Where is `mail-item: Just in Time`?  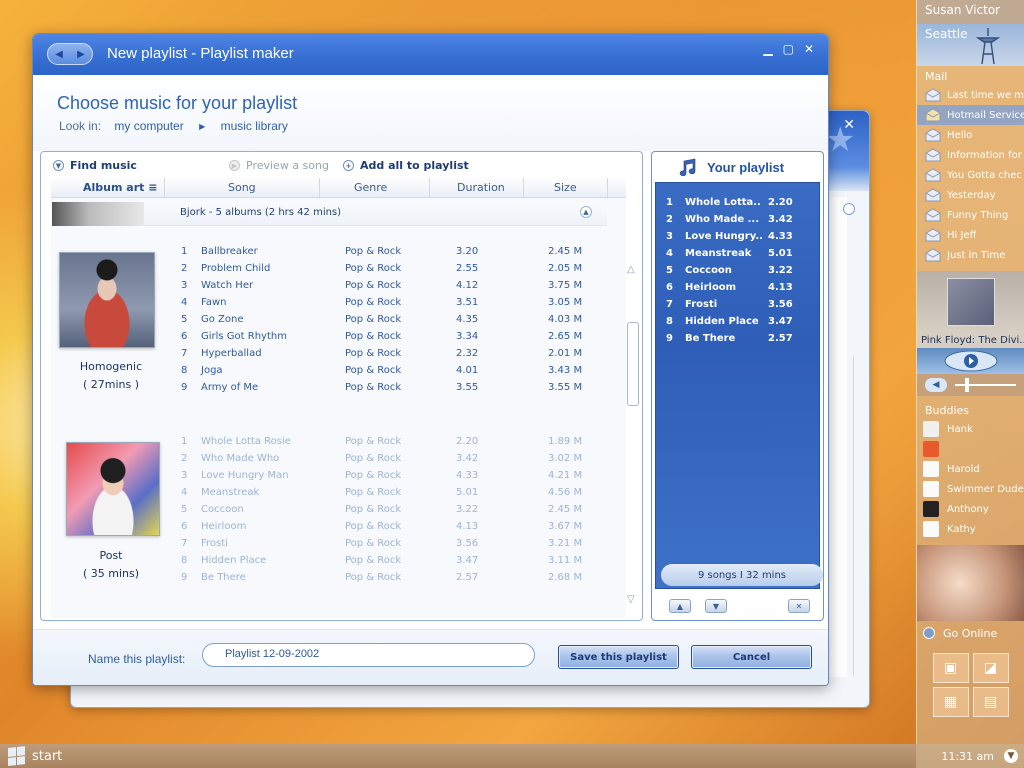
mail-item: Just in Time is located at coordinates (970, 255).